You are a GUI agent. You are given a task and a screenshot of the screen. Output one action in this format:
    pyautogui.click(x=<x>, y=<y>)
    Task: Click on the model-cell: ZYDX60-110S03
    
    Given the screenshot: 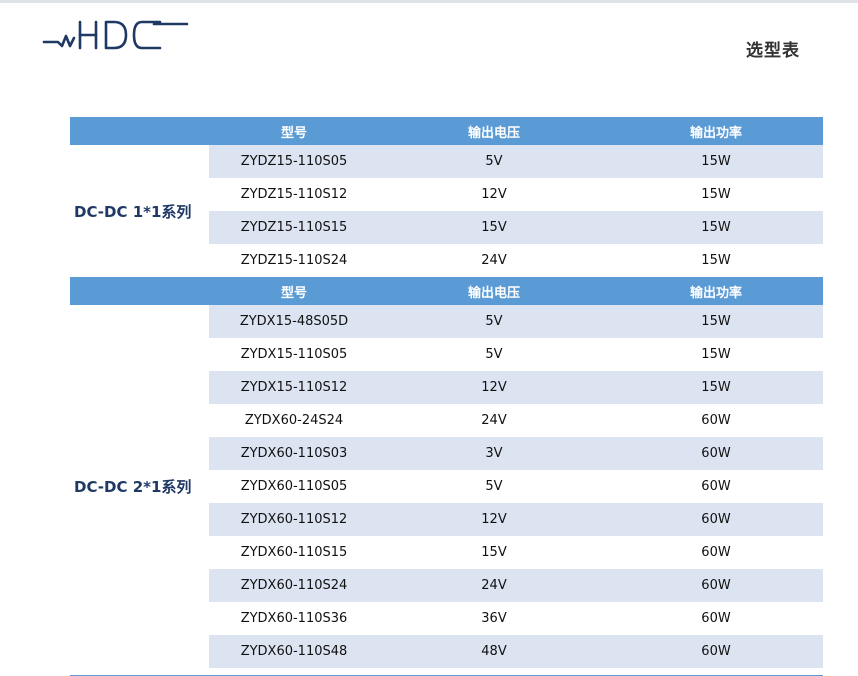 What is the action you would take?
    pyautogui.click(x=294, y=453)
    